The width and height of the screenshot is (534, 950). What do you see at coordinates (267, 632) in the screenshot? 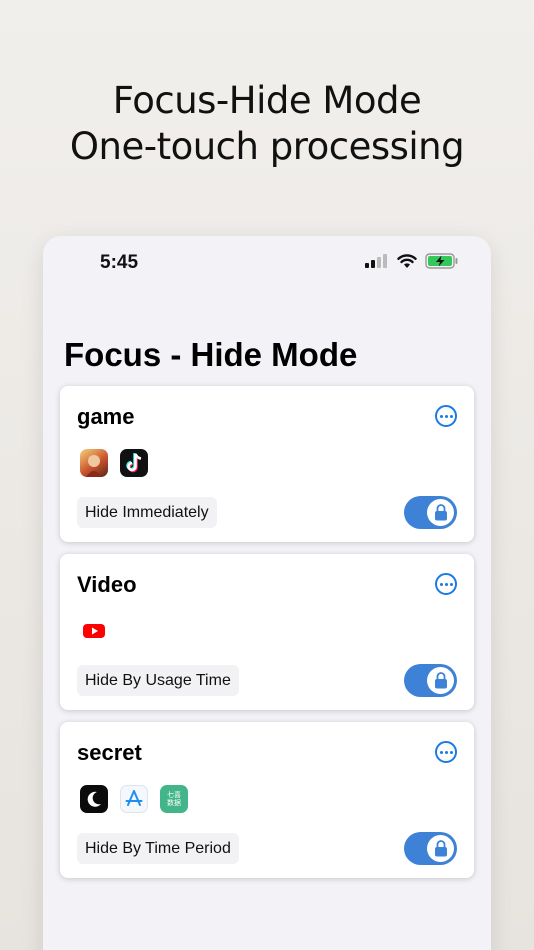
I see `mode-card-video: Video Hide By Usage Time` at bounding box center [267, 632].